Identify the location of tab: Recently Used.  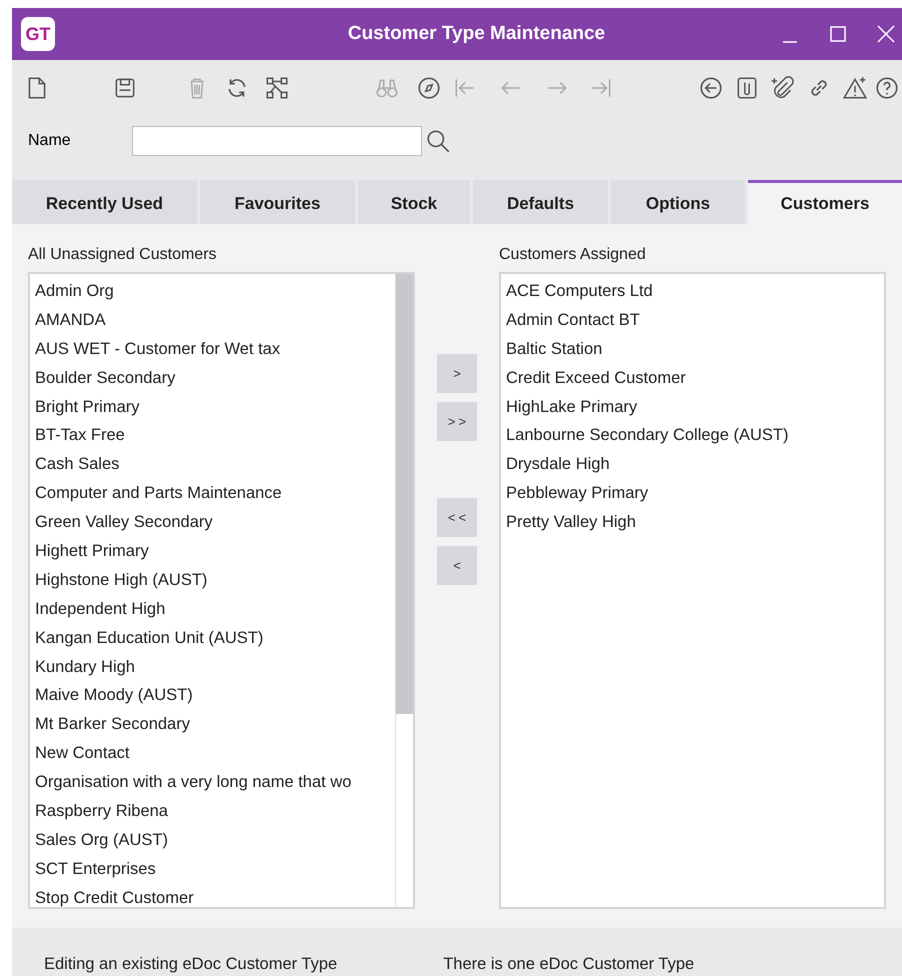
(104, 202).